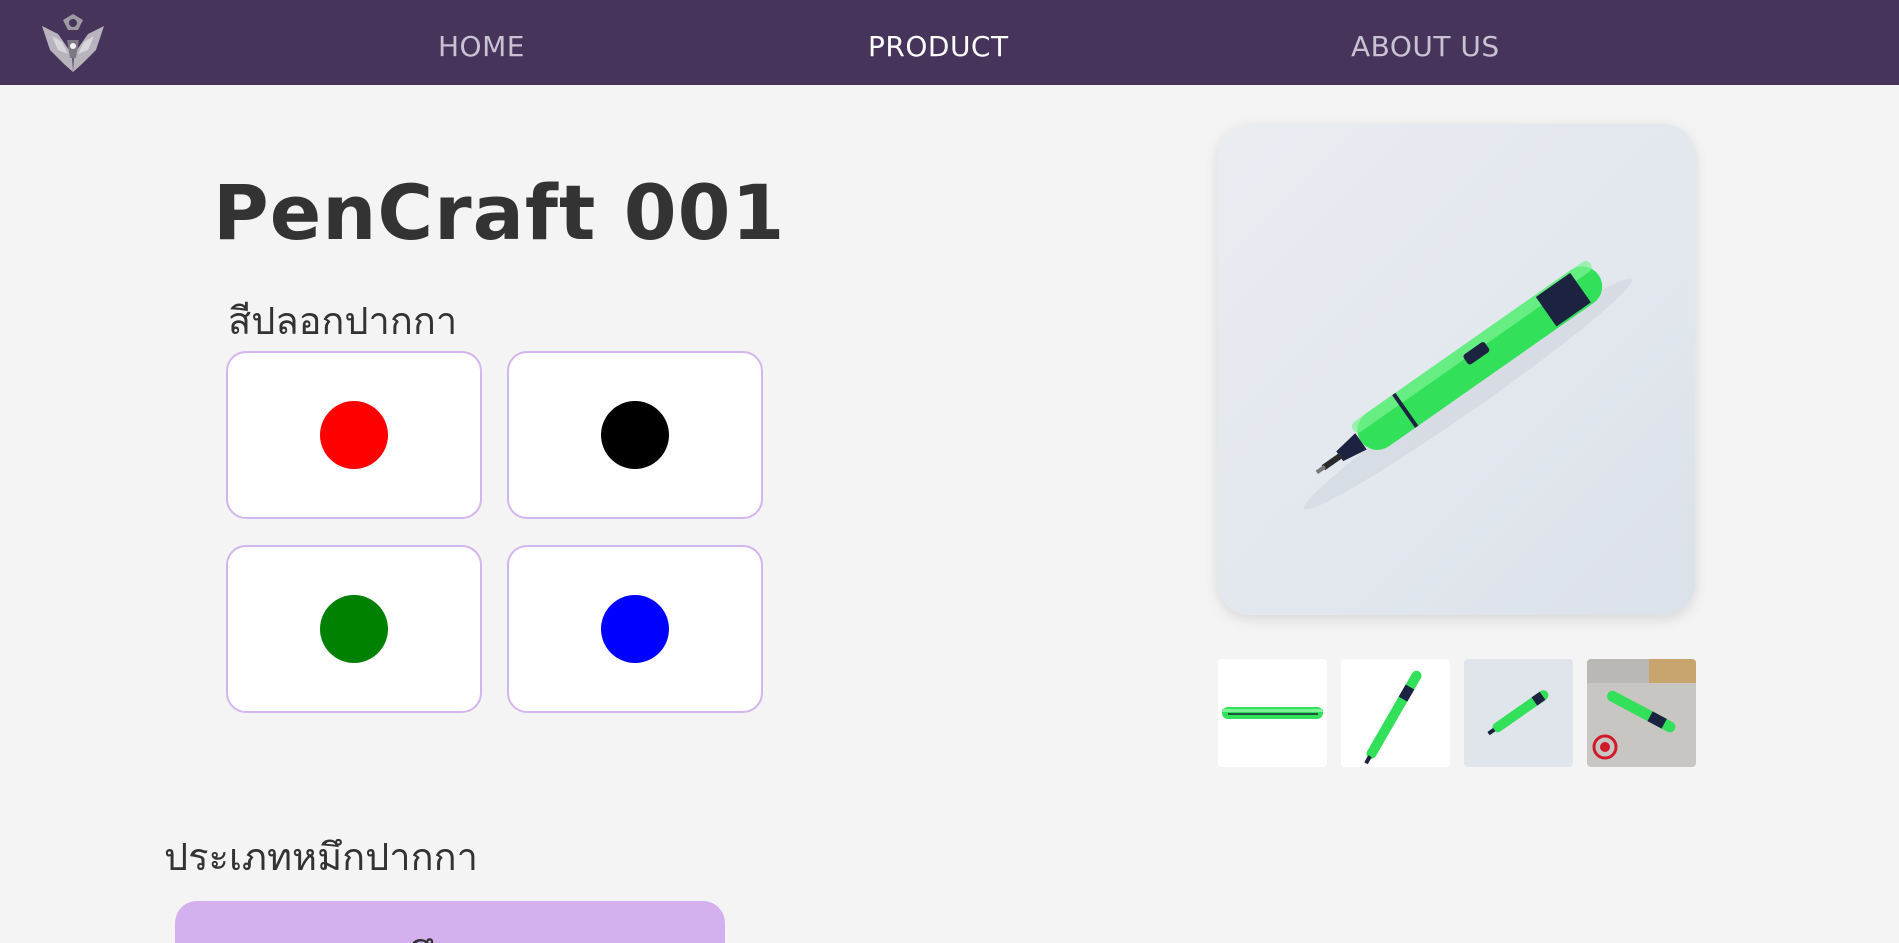 The height and width of the screenshot is (943, 1899). Describe the element at coordinates (73, 43) in the screenshot. I see `shield-crest-logo` at that location.